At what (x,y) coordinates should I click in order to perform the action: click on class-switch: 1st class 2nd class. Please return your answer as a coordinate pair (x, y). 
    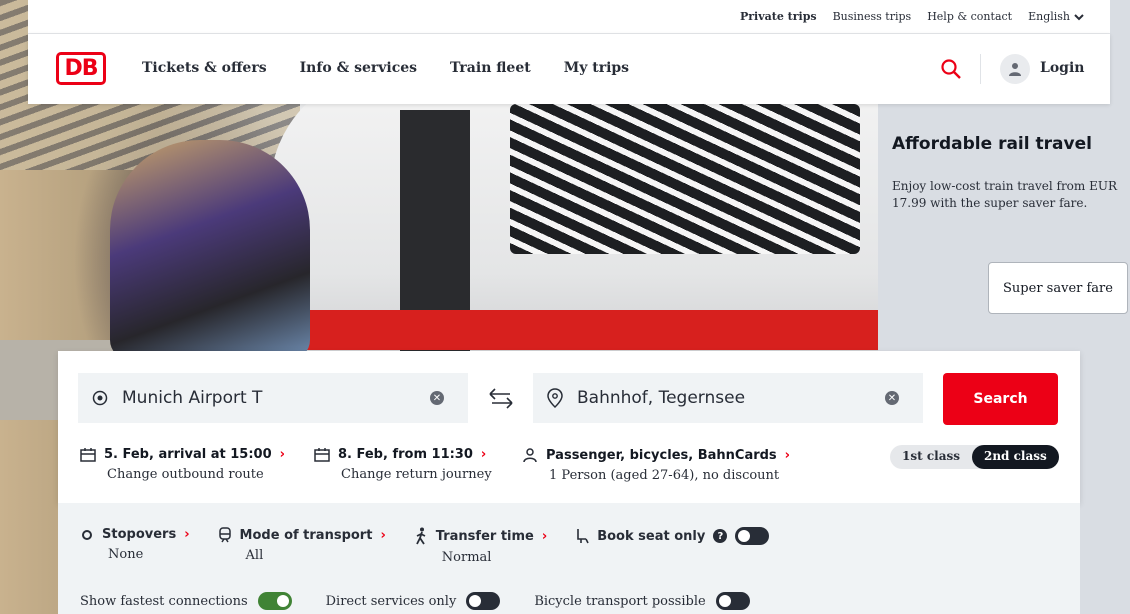
    Looking at the image, I should click on (974, 457).